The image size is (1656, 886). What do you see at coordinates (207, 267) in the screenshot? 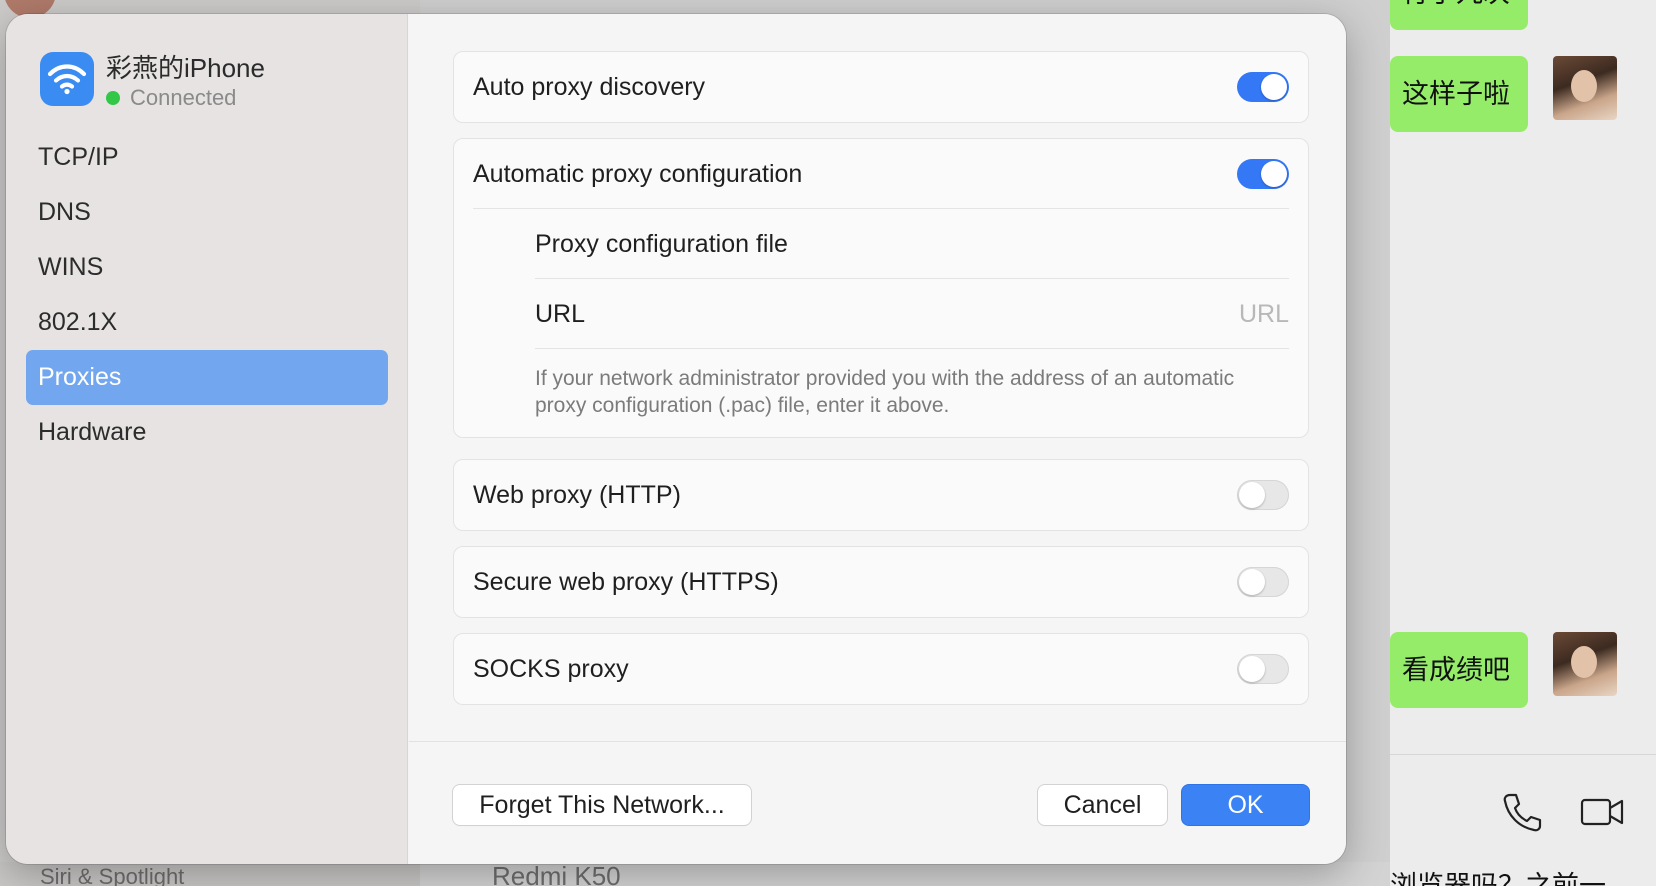
I see `sidebar-item-wins: WINS` at bounding box center [207, 267].